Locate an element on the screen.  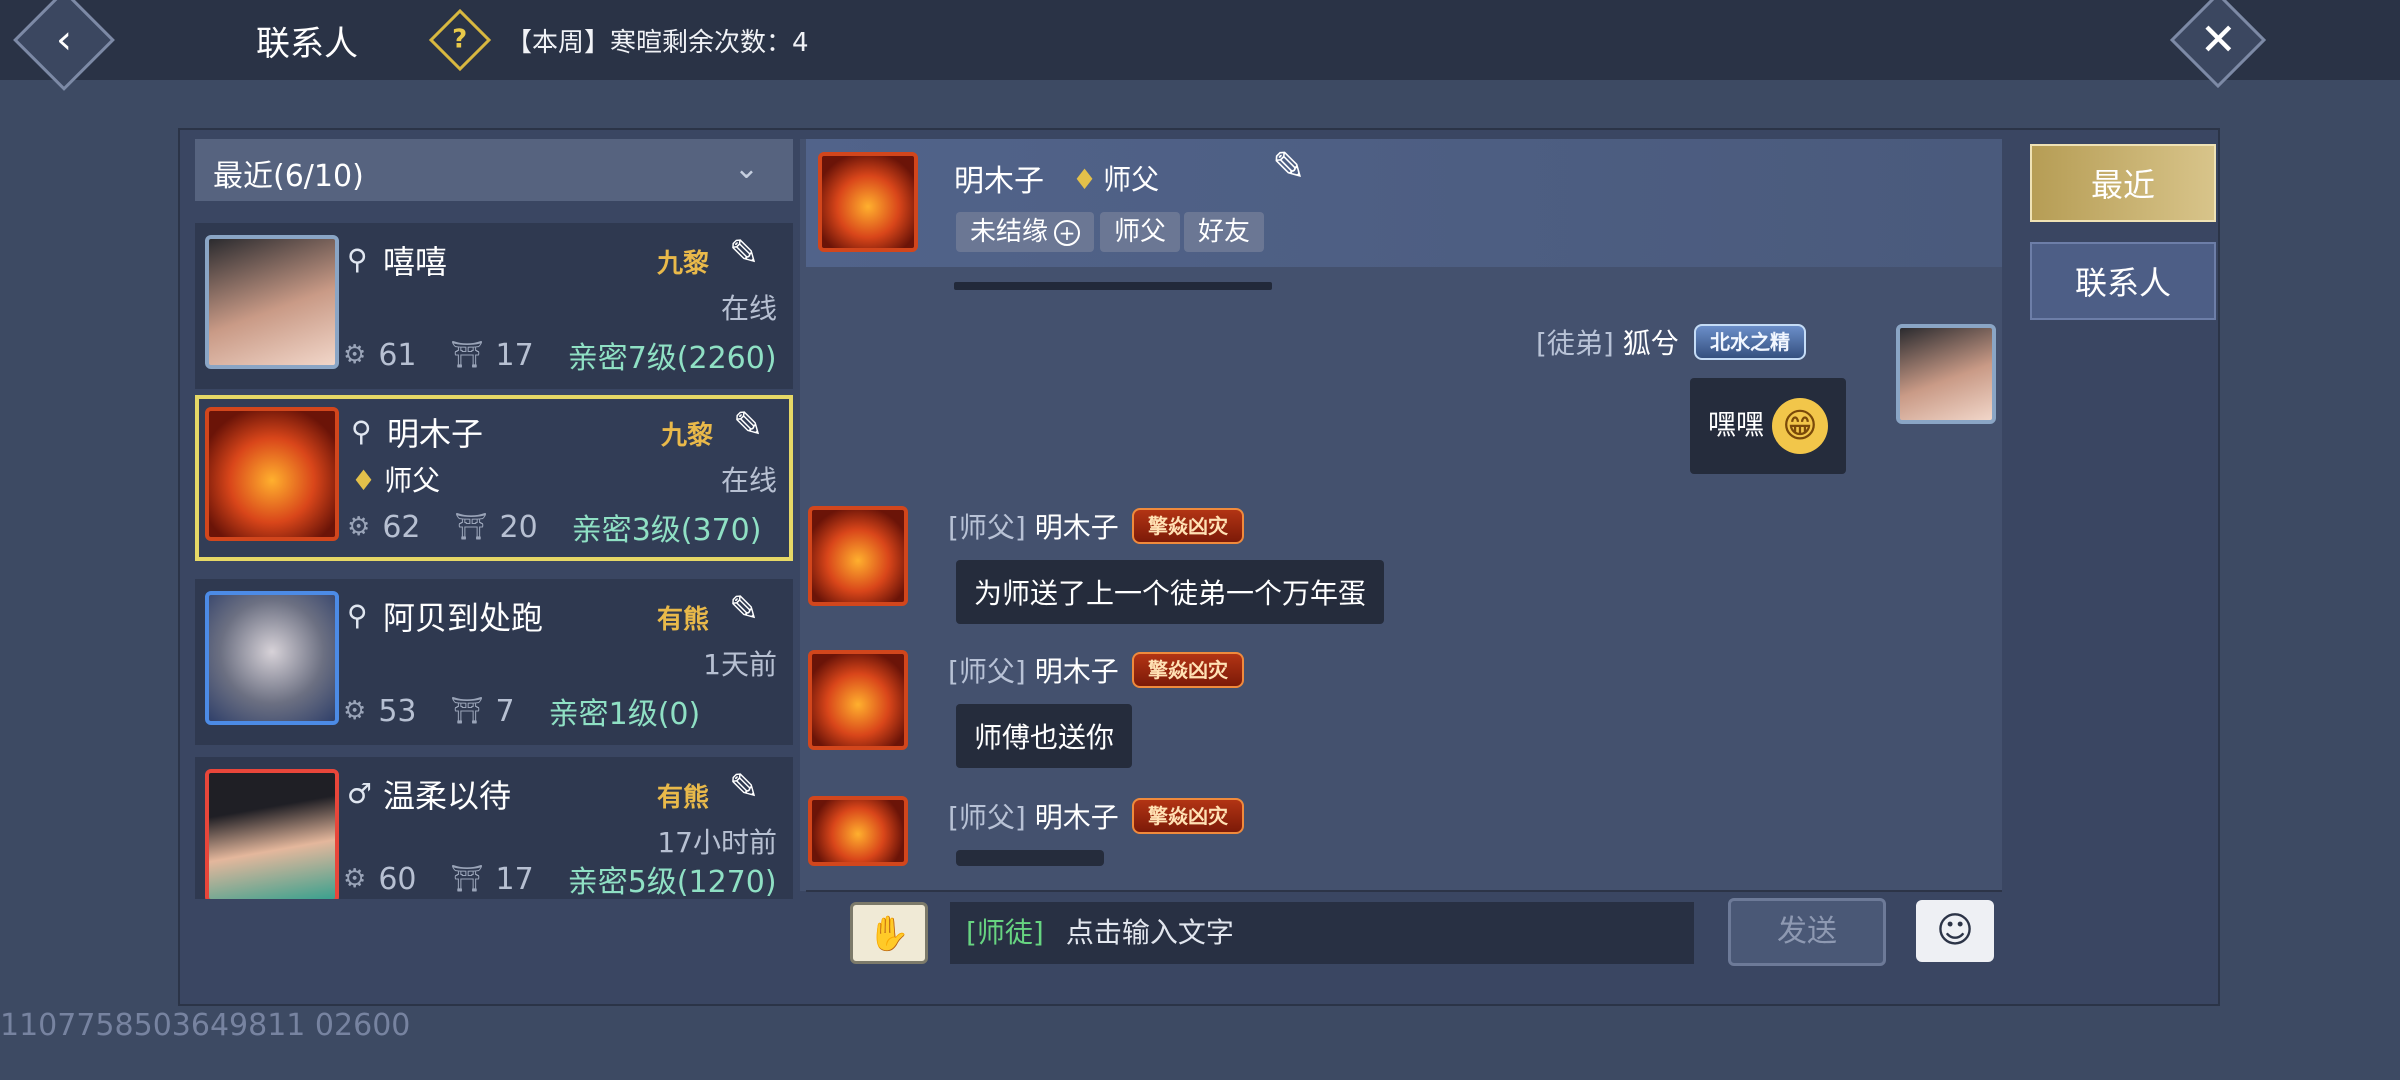
intimacy-level: 亲密1级(0) is located at coordinates (624, 714).